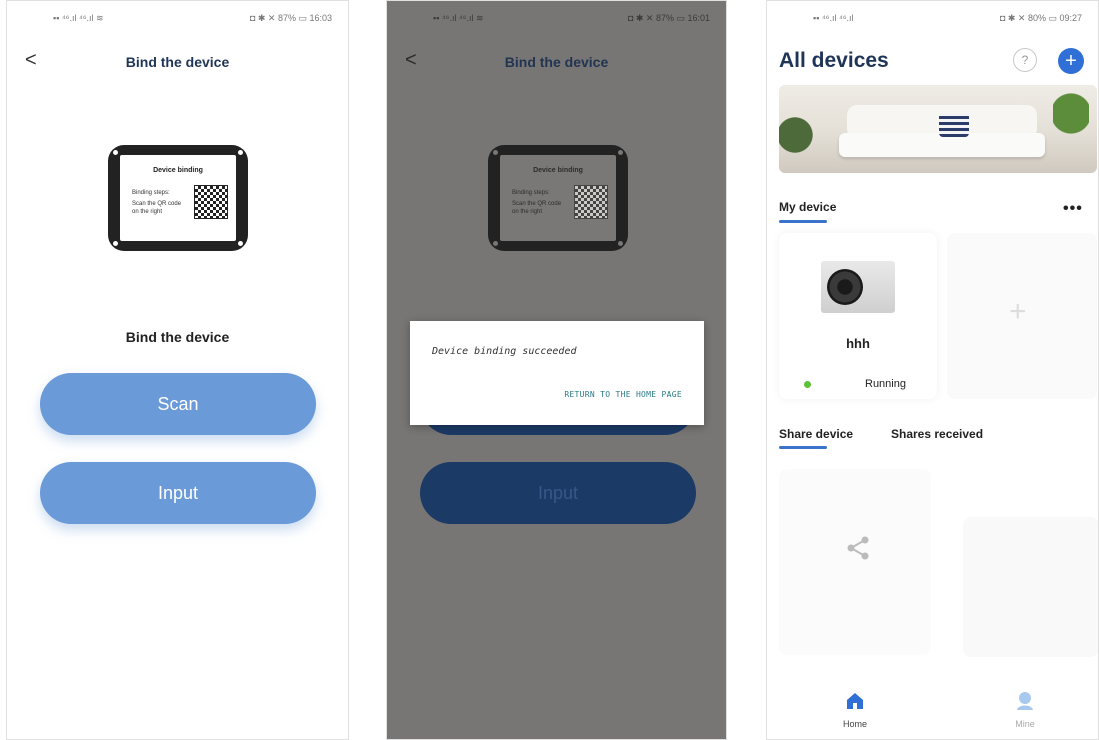  I want to click on dialog-message: Device binding succeeded, so click(504, 351).